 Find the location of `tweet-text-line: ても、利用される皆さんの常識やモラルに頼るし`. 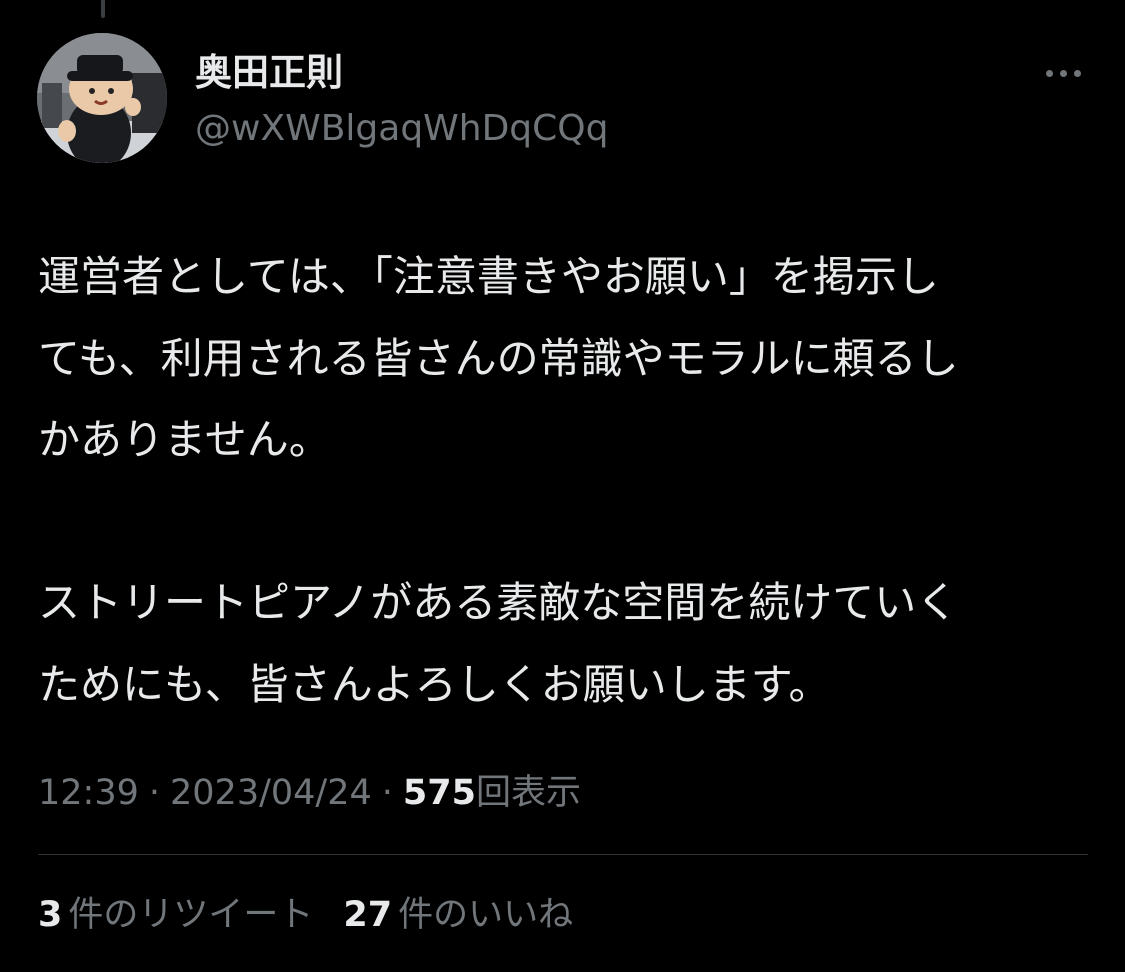

tweet-text-line: ても、利用される皆さんの常識やモラルに頼るし is located at coordinates (498, 358).